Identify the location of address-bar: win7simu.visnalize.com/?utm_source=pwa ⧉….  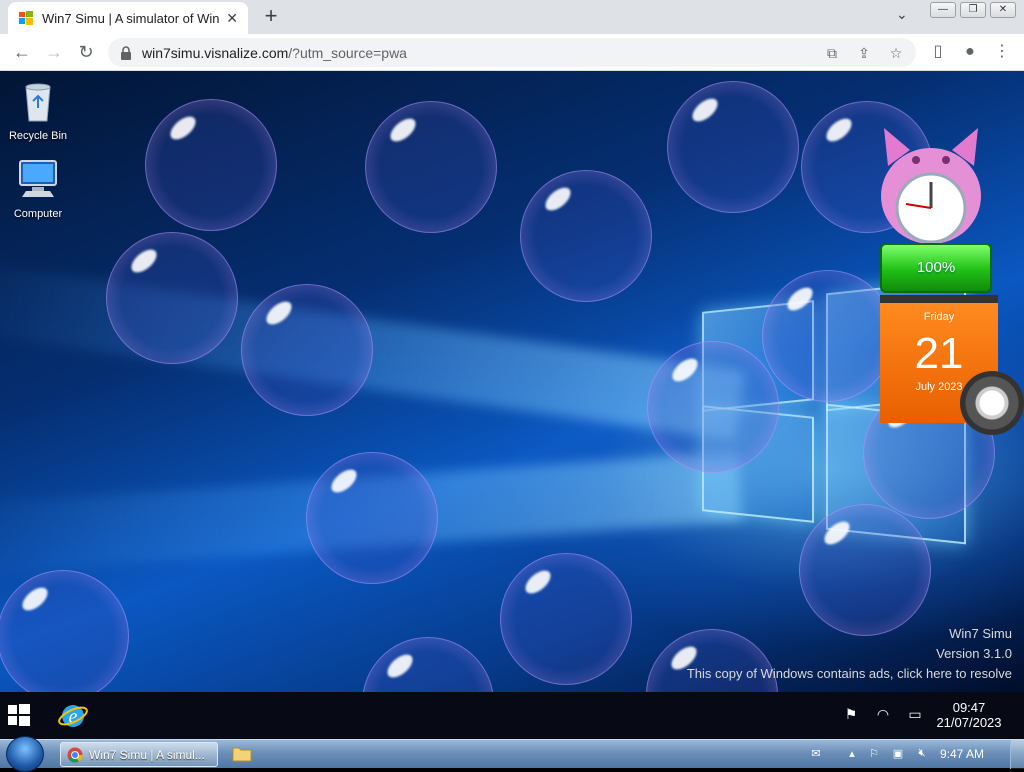
(512, 52).